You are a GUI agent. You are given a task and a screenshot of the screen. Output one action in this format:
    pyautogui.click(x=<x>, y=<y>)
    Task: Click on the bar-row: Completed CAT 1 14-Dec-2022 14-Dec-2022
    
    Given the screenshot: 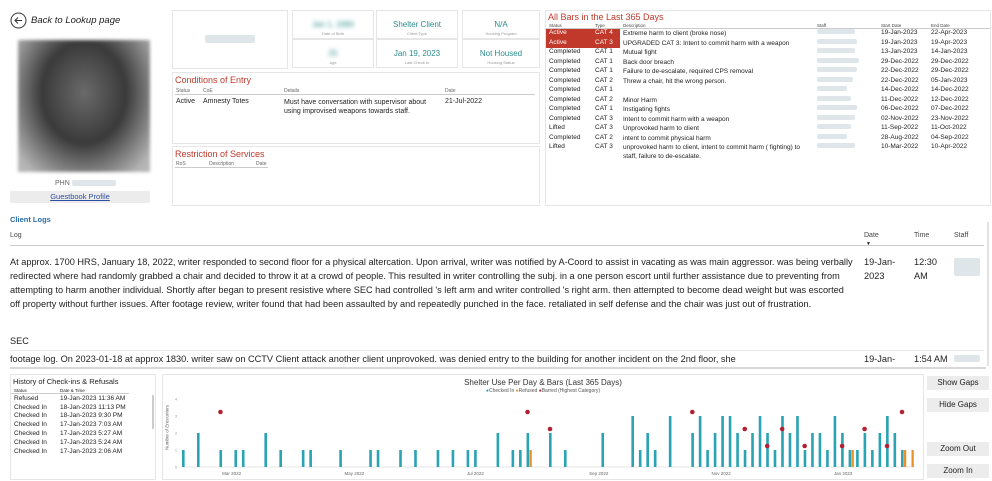 What is the action you would take?
    pyautogui.click(x=768, y=91)
    